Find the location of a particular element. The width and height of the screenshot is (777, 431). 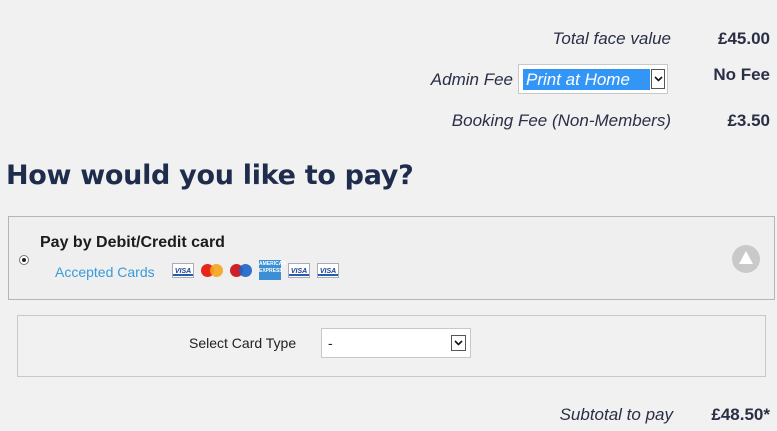

subtotal-label: Subtotal to pay is located at coordinates (616, 414).